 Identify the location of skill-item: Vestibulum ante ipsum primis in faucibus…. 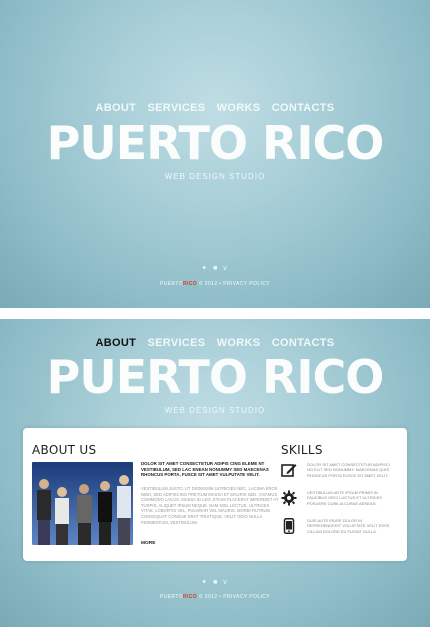
(340, 502).